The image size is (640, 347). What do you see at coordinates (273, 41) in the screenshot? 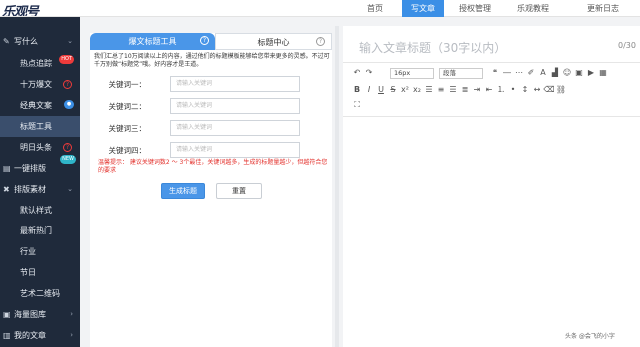
I see `tab-title-center: 标题中心 ?` at bounding box center [273, 41].